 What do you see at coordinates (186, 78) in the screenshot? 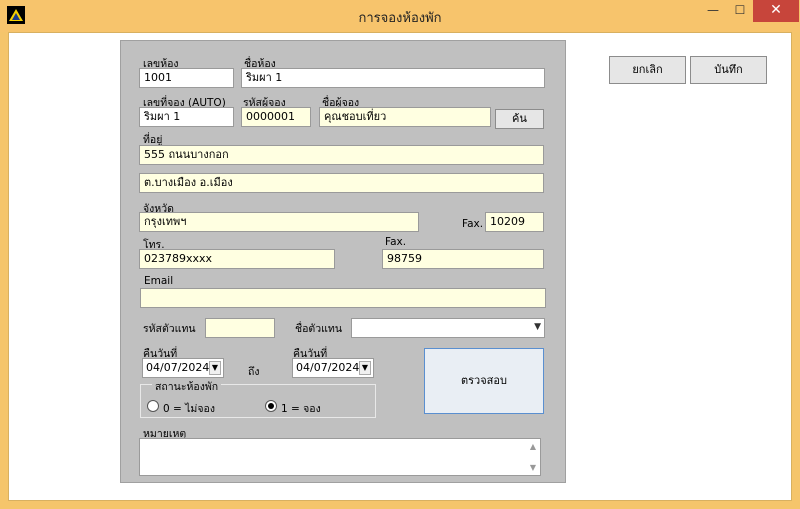
I see `room-no-field: 1001` at bounding box center [186, 78].